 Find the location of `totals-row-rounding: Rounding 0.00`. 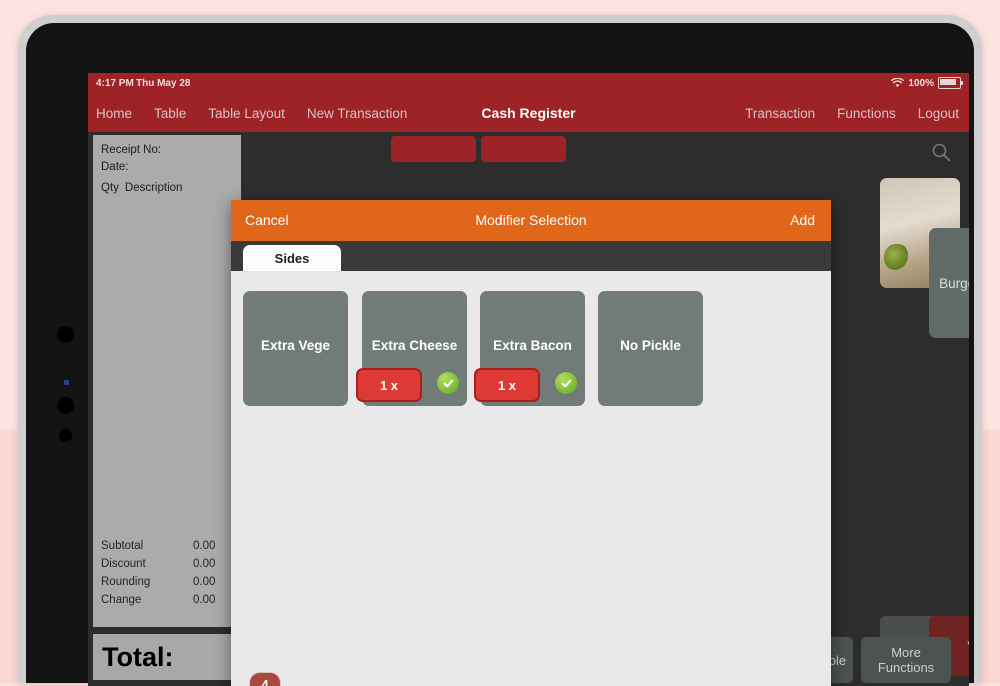

totals-row-rounding: Rounding 0.00 is located at coordinates (167, 585).